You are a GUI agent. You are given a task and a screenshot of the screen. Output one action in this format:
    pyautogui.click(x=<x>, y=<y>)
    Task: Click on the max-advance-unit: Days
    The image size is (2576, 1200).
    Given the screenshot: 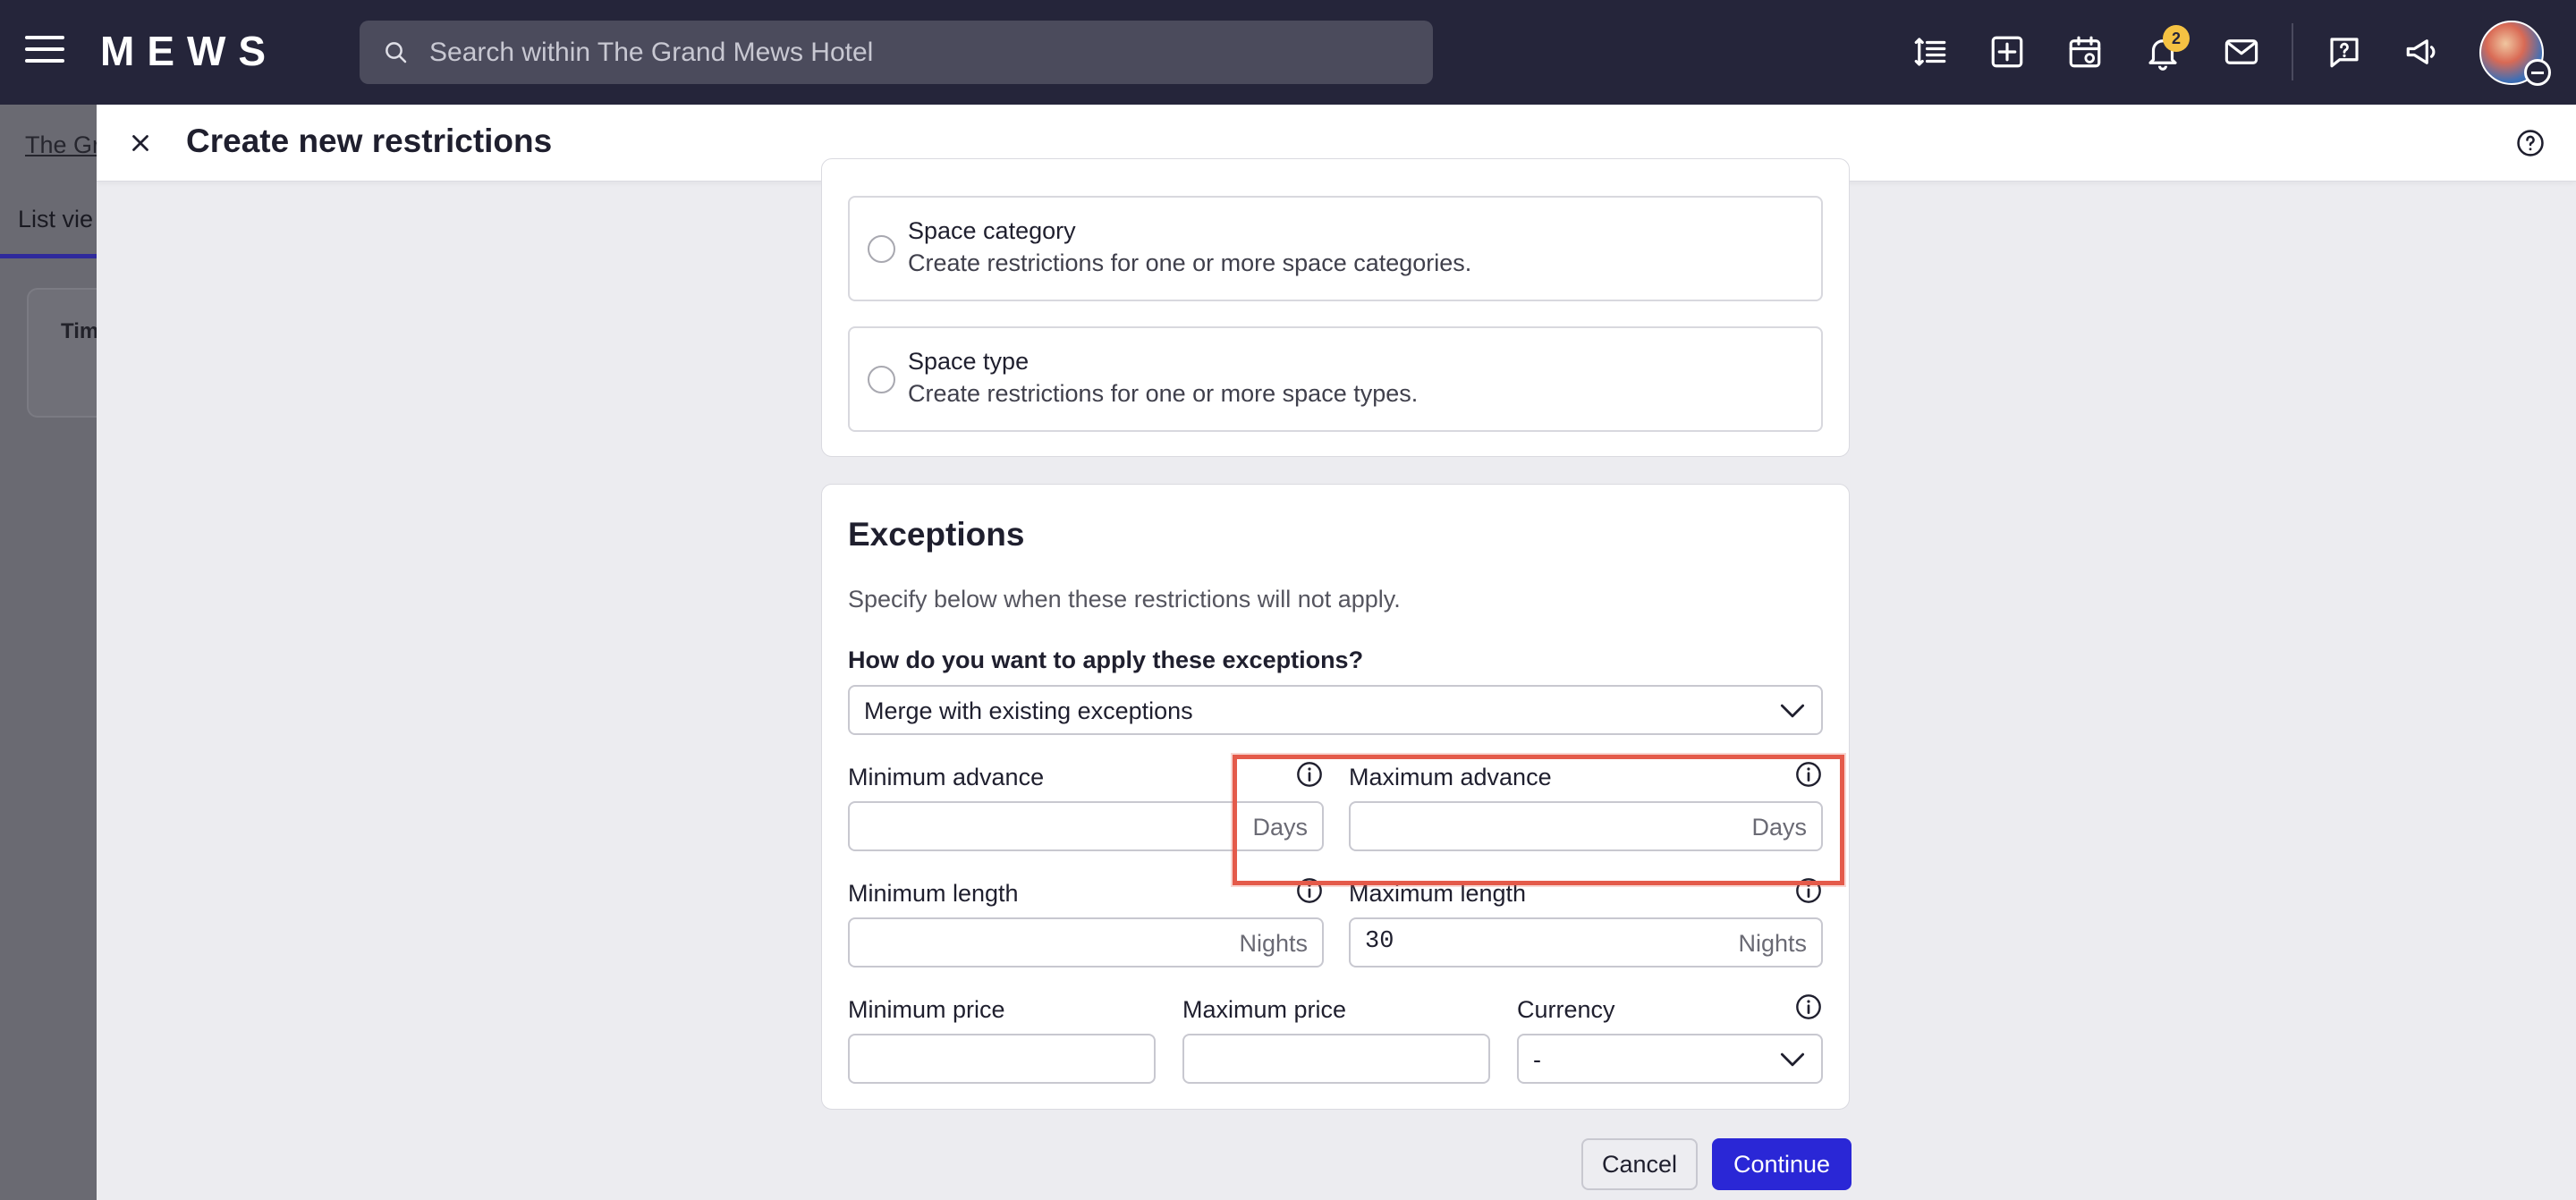 What is the action you would take?
    pyautogui.click(x=1779, y=827)
    